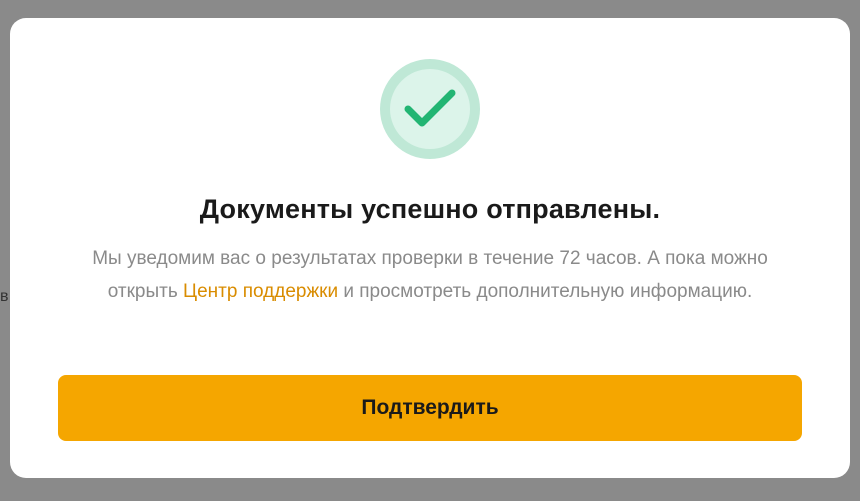 The width and height of the screenshot is (860, 501). I want to click on check-icon, so click(430, 108).